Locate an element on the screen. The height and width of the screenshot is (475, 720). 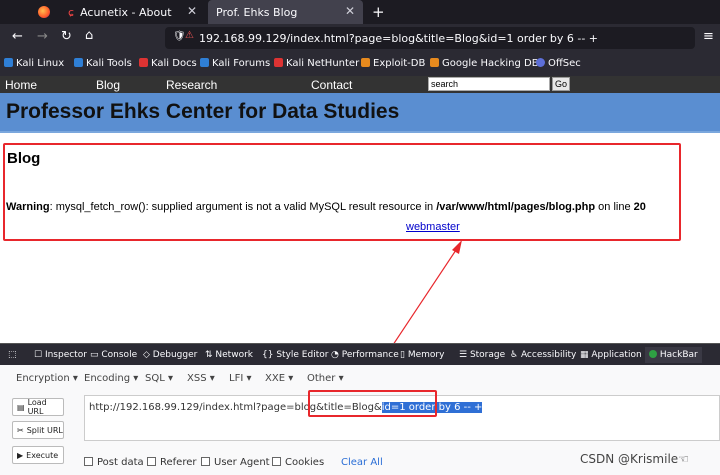
watermark: CSDN @Krismile☜ is located at coordinates (634, 459).